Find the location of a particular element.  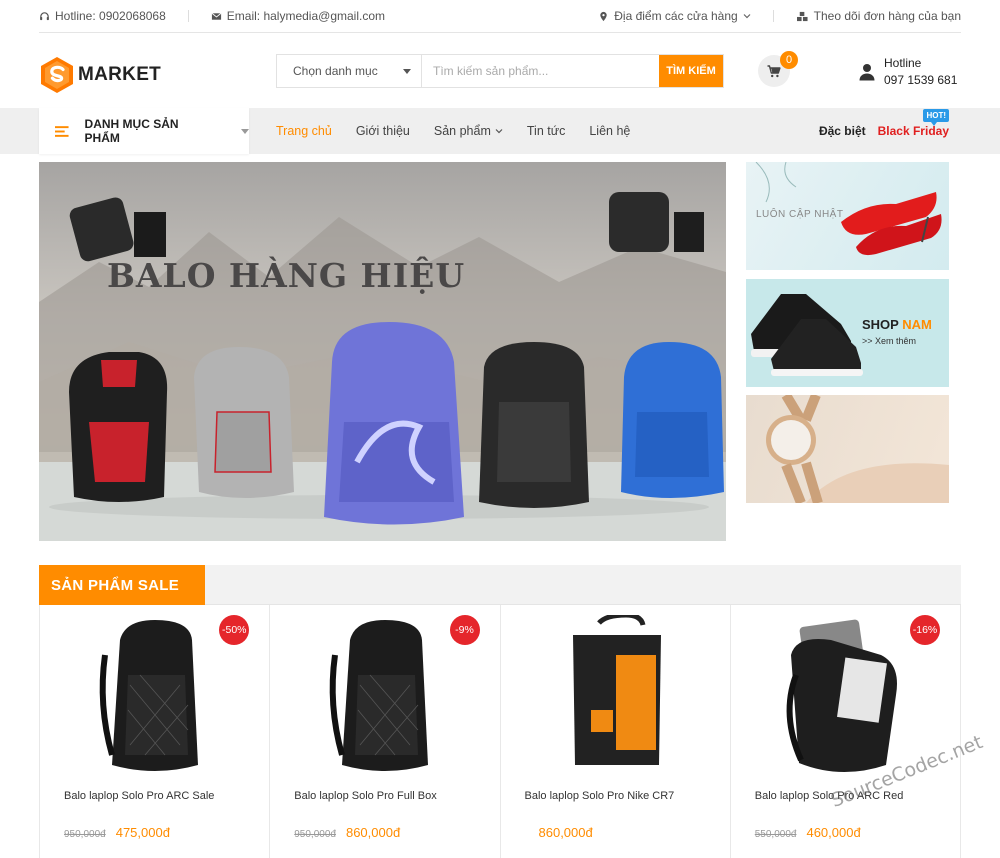

header-hotline: Hotline 097 1539 681 is located at coordinates (908, 72).